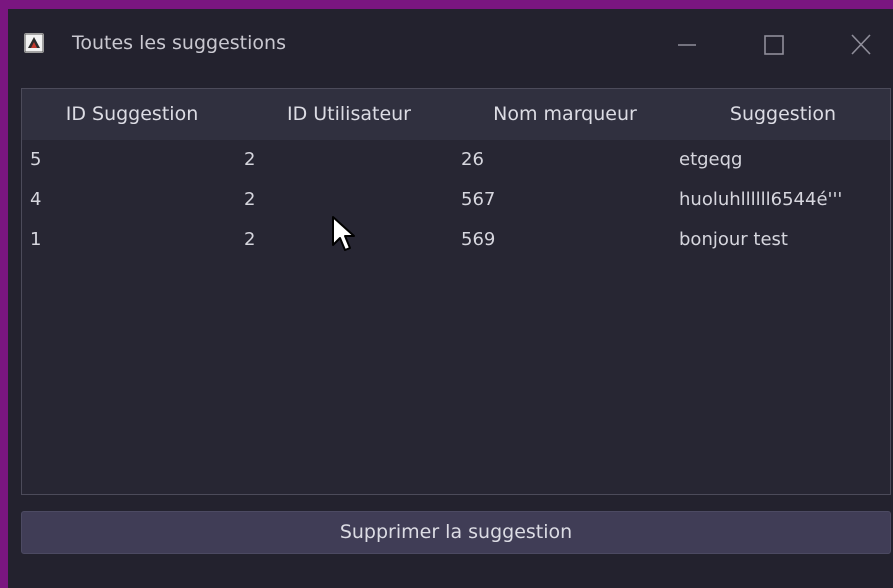 The image size is (893, 588). What do you see at coordinates (36, 199) in the screenshot?
I see `cell-id-suggestion: 4` at bounding box center [36, 199].